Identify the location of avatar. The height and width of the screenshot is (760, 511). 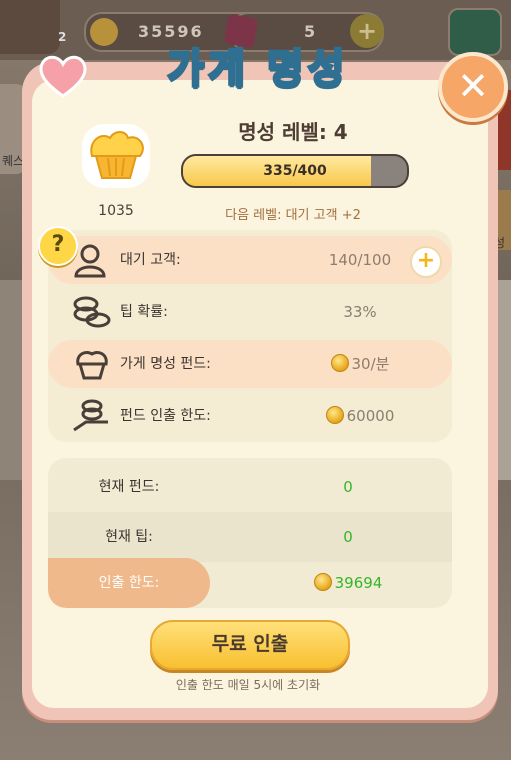
(30, 27).